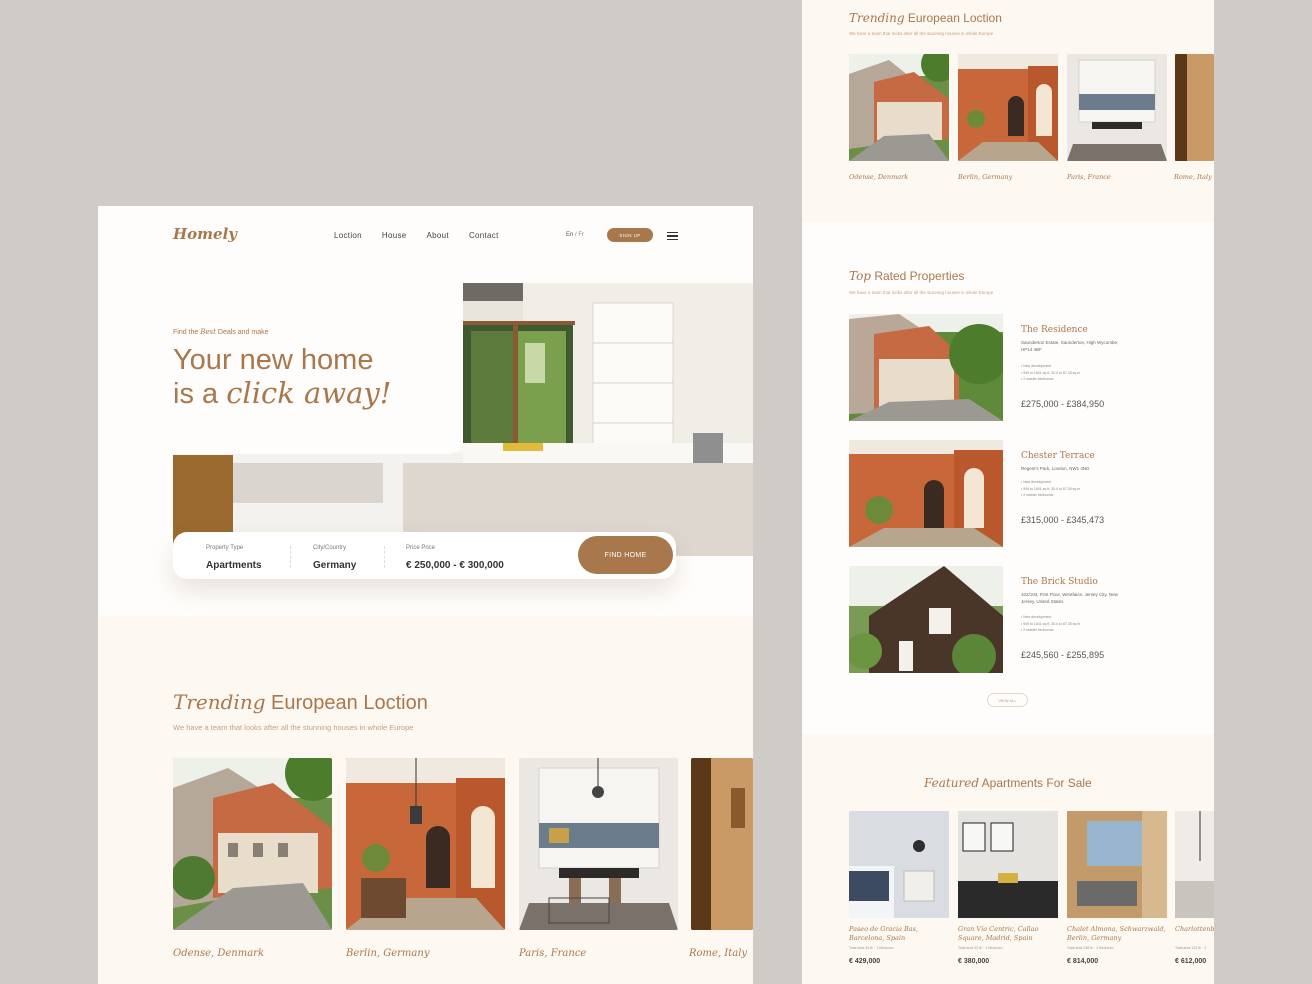 Image resolution: width=1312 pixels, height=984 pixels. Describe the element at coordinates (1058, 456) in the screenshot. I see `property-name: Chester Terrace` at that location.